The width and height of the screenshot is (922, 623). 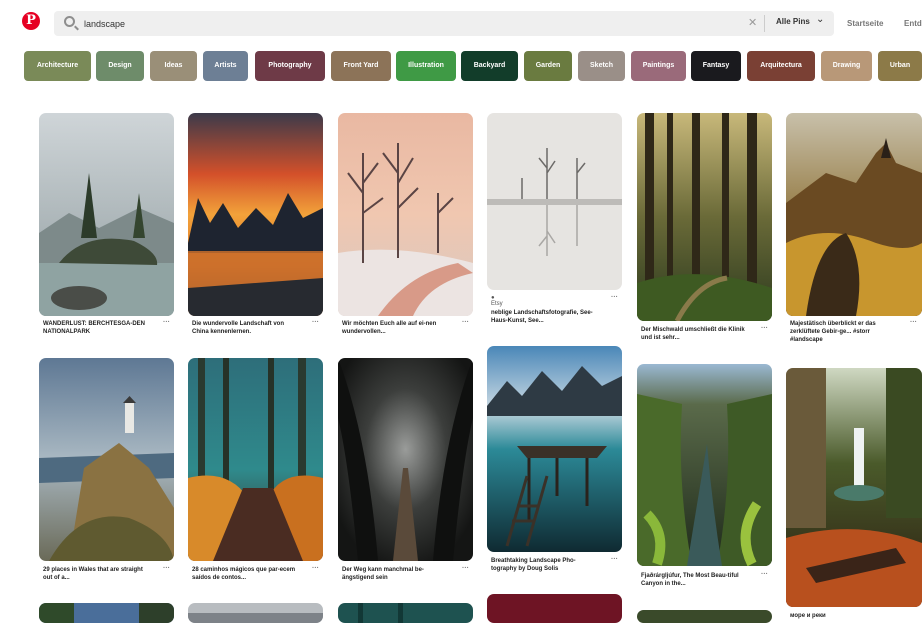 What do you see at coordinates (820, 19) in the screenshot?
I see `chevron-down-icon: ⌄` at bounding box center [820, 19].